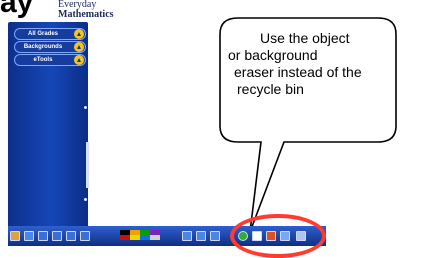 The image size is (444, 258). Describe the element at coordinates (71, 236) in the screenshot. I see `marker-icon` at that location.